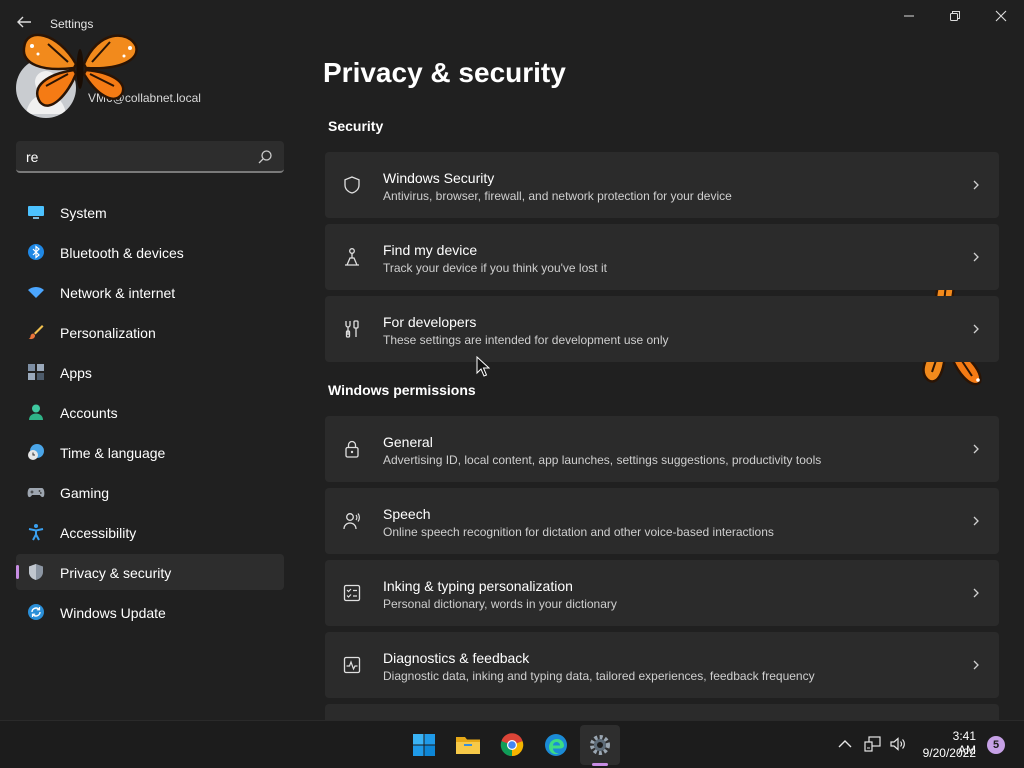  Describe the element at coordinates (478, 586) in the screenshot. I see `card-title: Inking & typing personalization` at that location.